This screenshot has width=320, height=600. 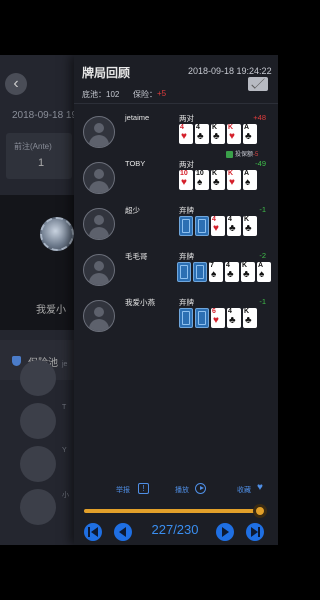 What do you see at coordinates (51, 310) in the screenshot?
I see `bg-player-name: 我爱小` at bounding box center [51, 310].